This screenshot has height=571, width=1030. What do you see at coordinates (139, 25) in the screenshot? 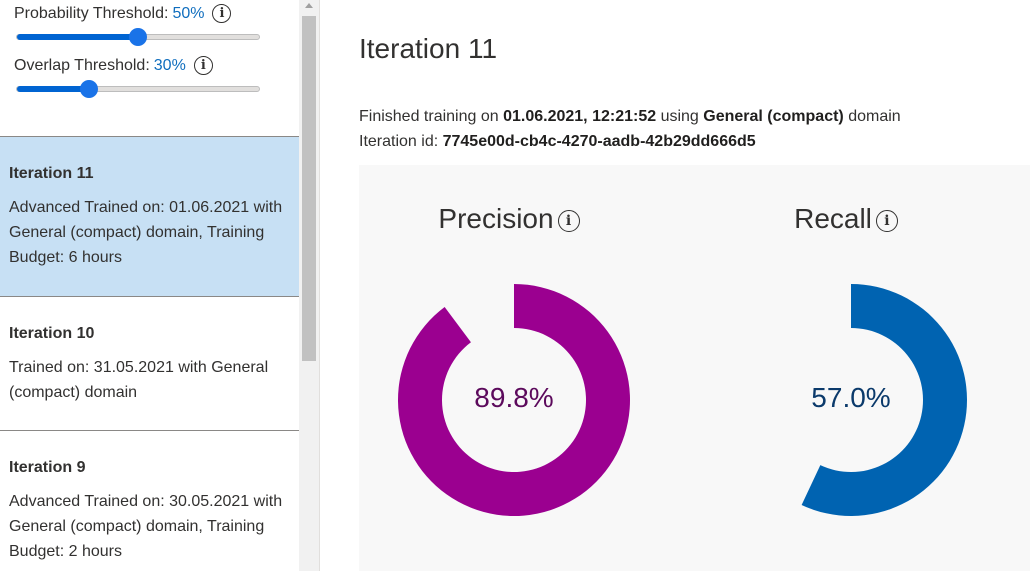
I see `probability-threshold-slider: Probability Threshold: 50% i` at bounding box center [139, 25].